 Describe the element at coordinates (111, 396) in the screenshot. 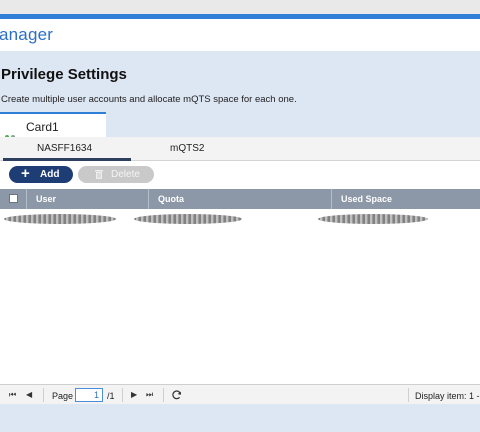

I see `page-total: /1` at that location.